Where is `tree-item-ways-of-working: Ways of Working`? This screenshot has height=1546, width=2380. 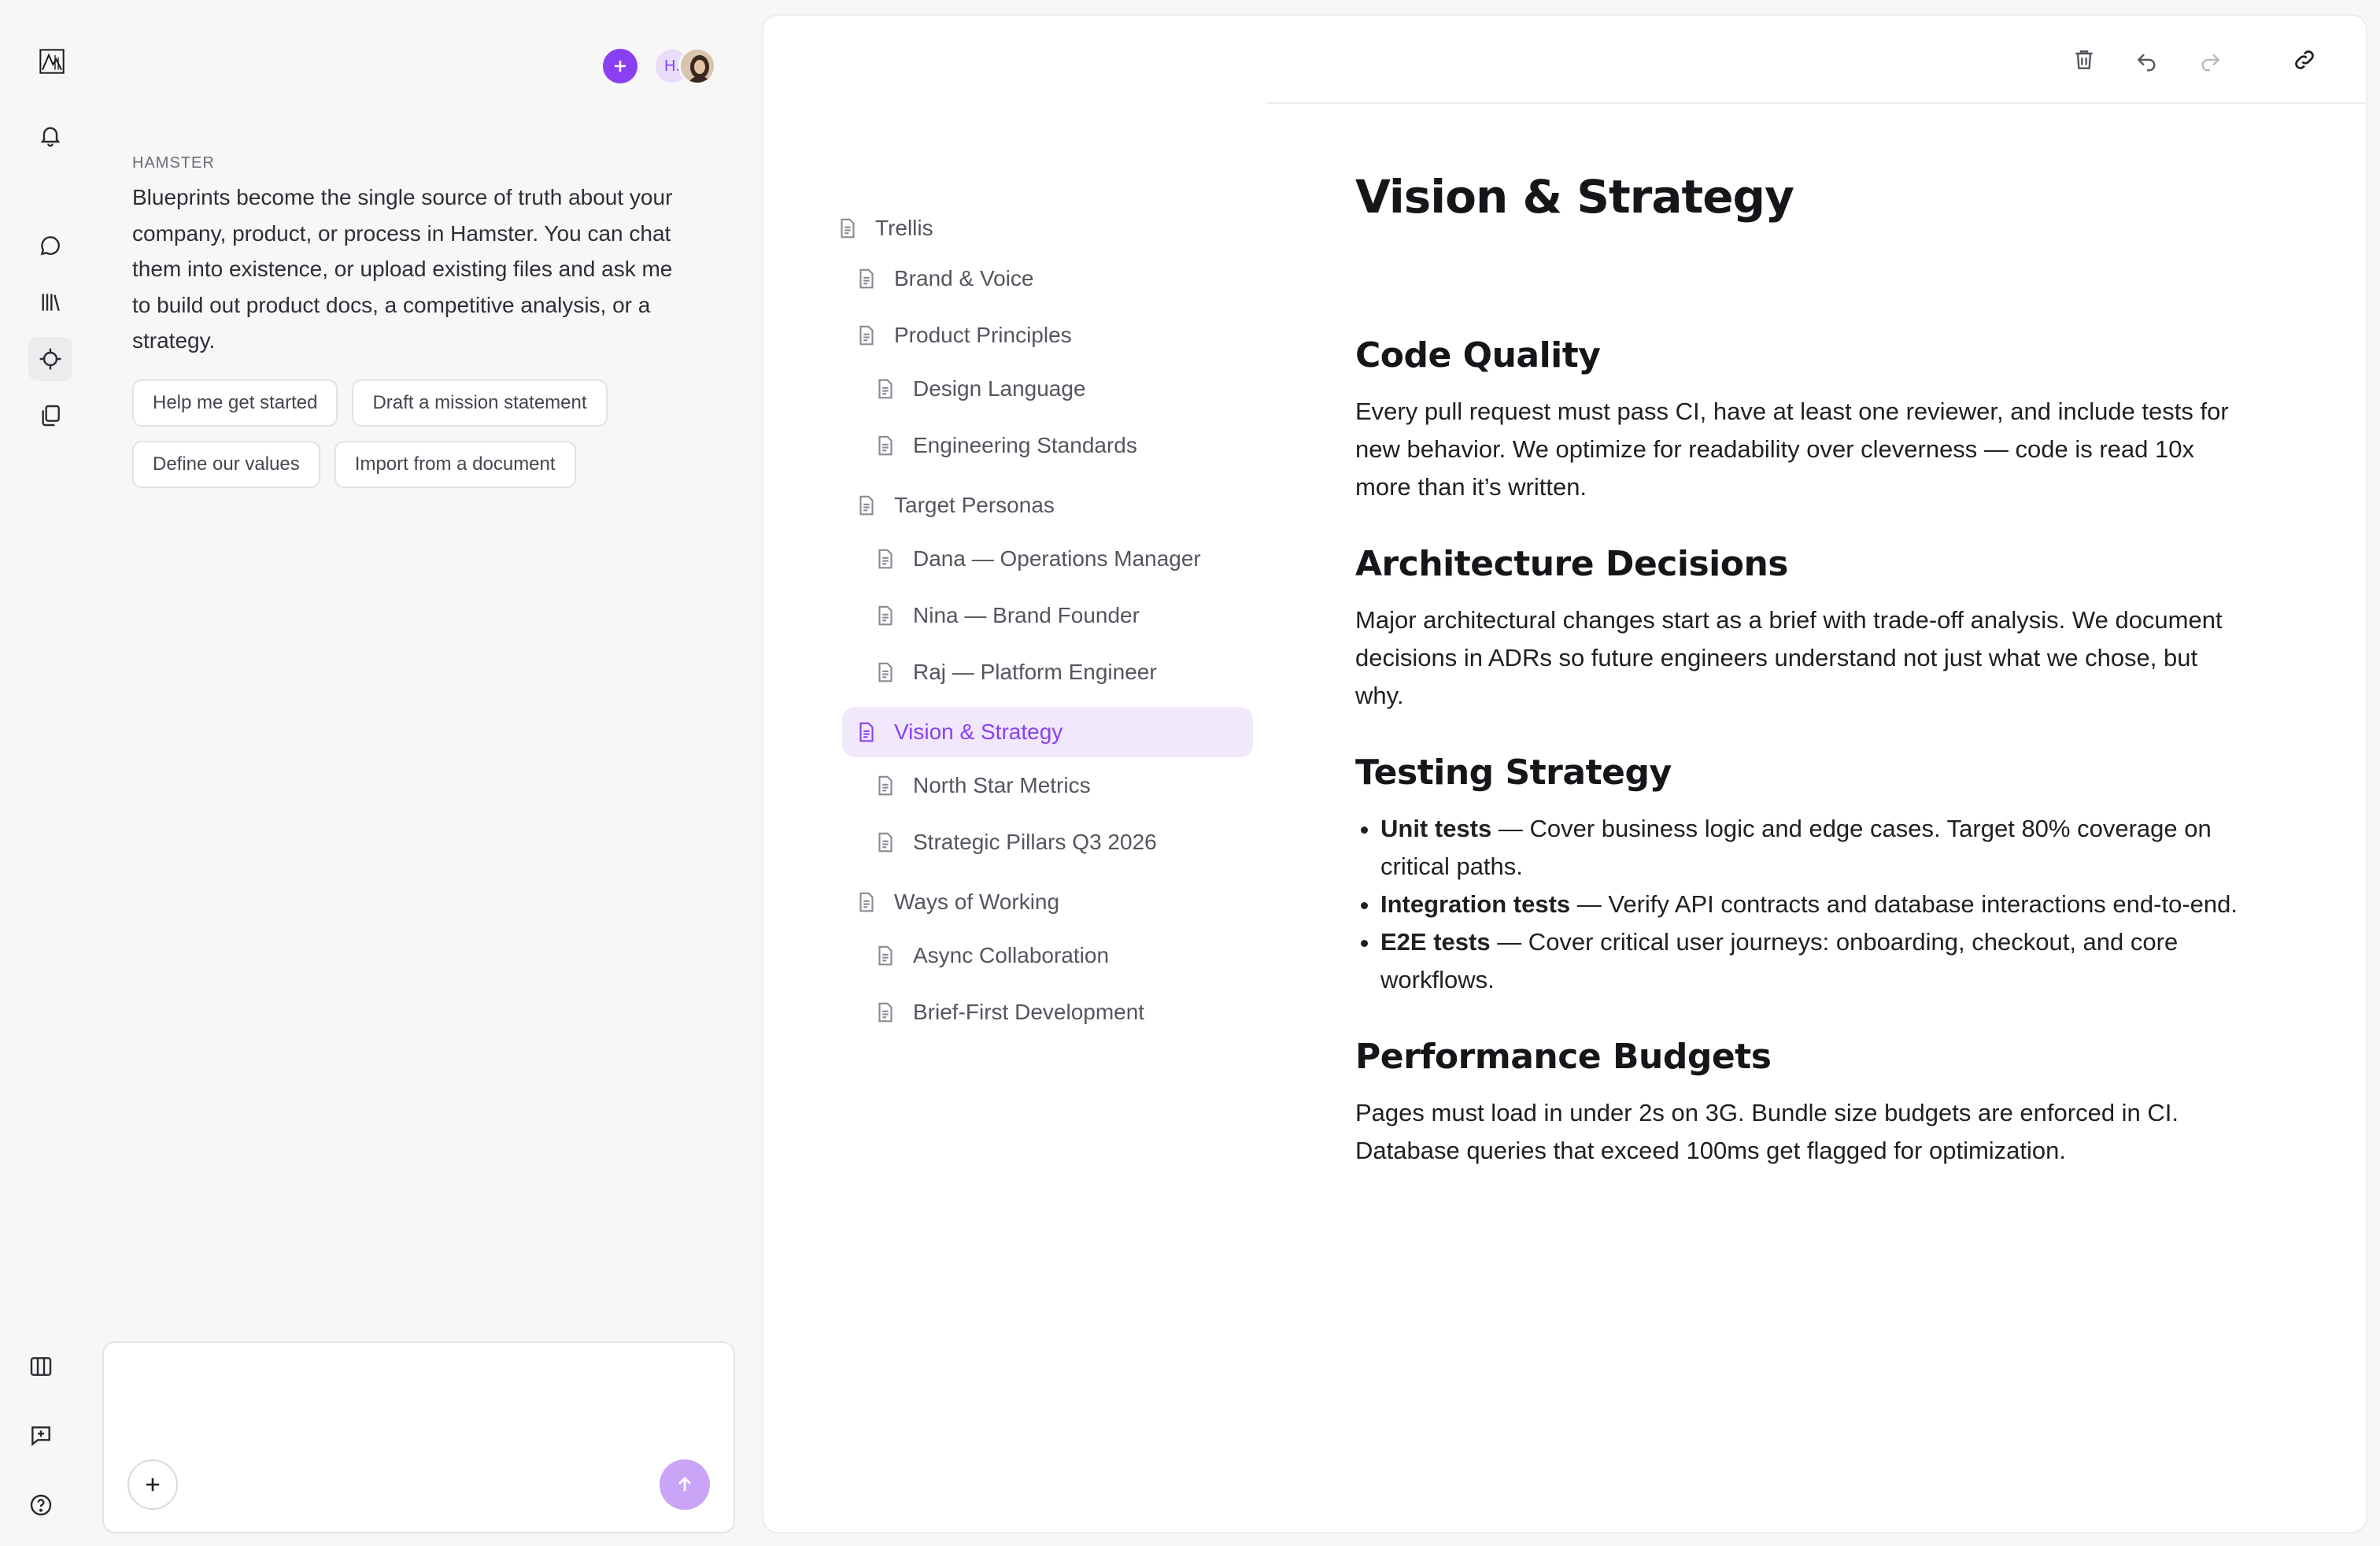
tree-item-ways-of-working: Ways of Working is located at coordinates (1048, 902).